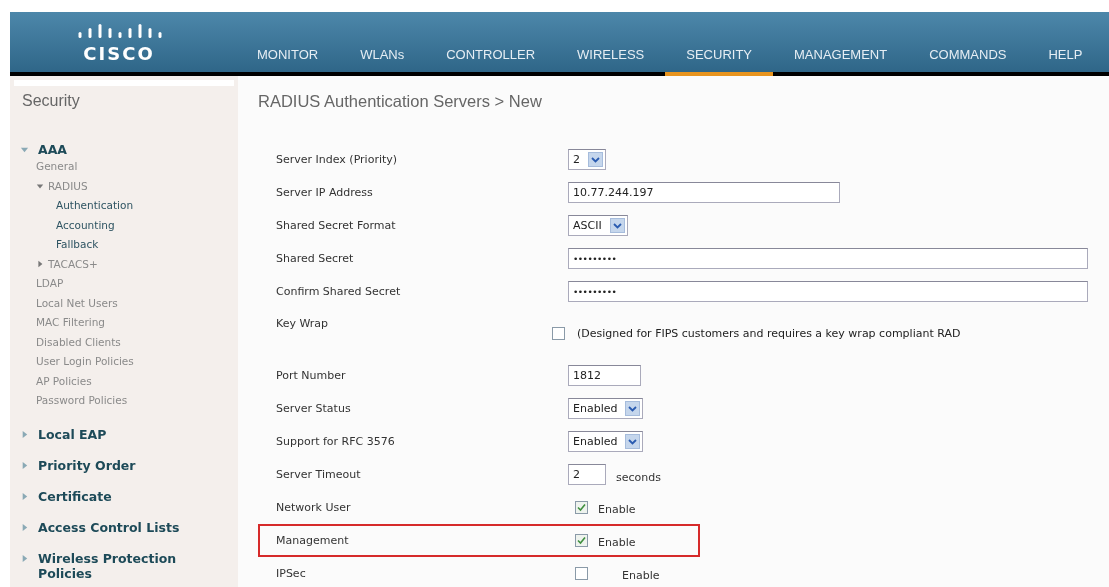  Describe the element at coordinates (704, 192) in the screenshot. I see `text-field: 10.77.244.197` at that location.